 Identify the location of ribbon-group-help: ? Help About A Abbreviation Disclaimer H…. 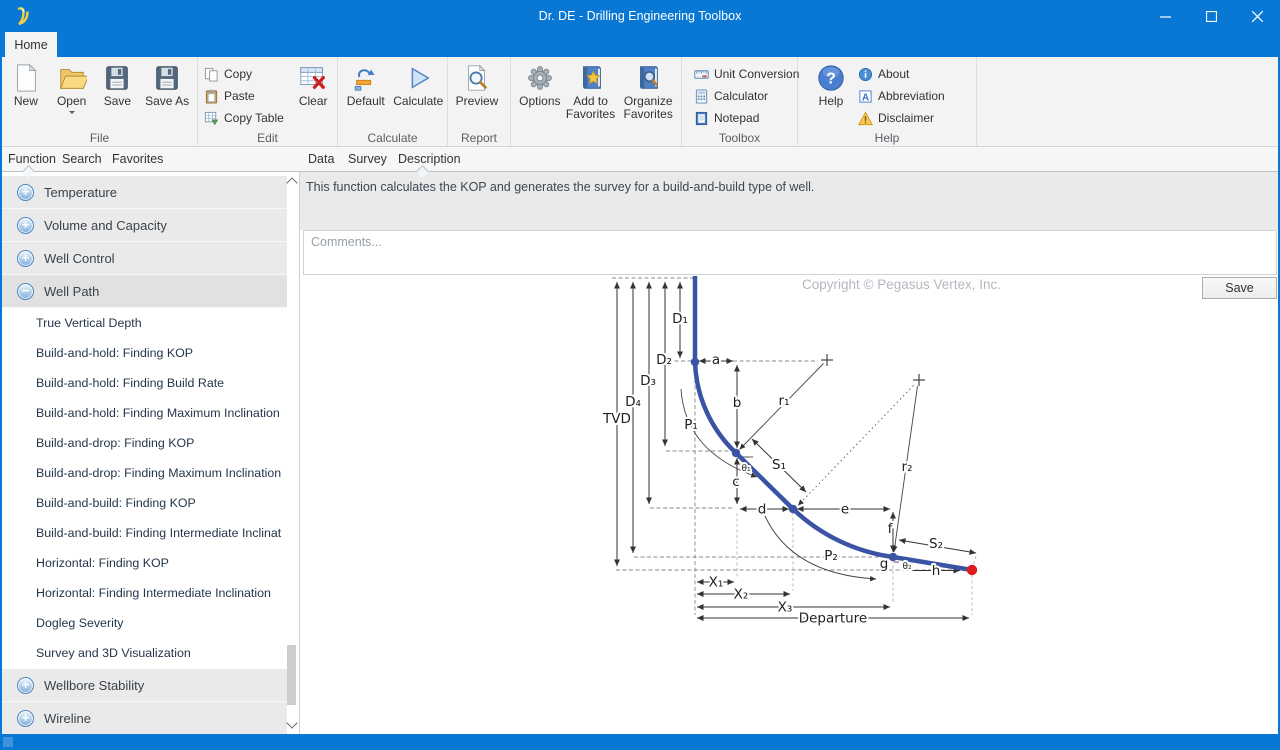
(887, 101).